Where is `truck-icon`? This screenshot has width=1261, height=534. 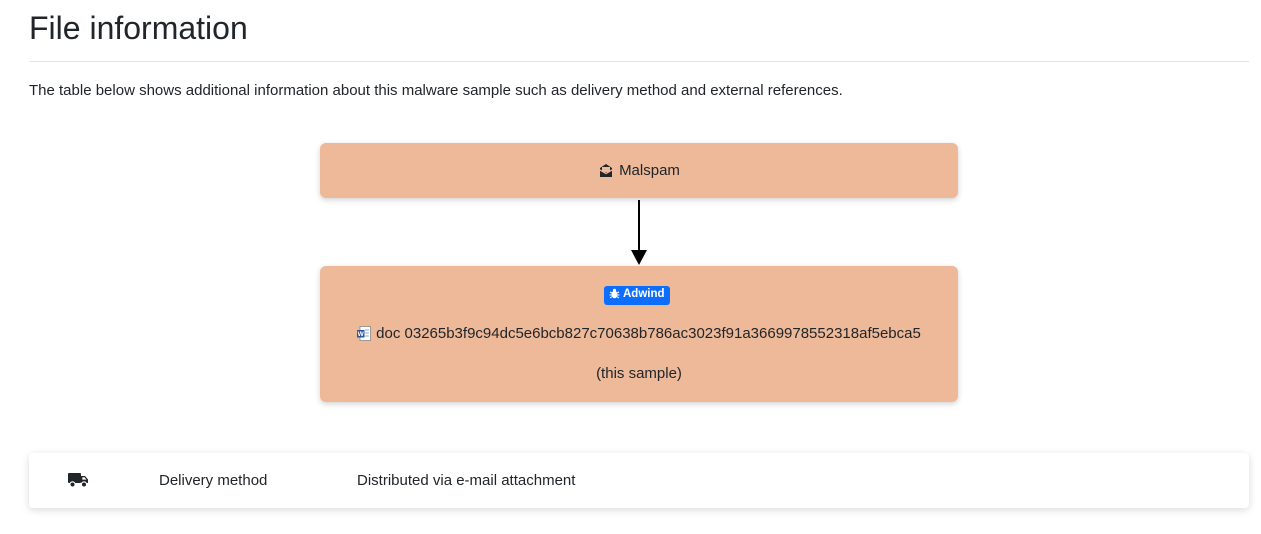 truck-icon is located at coordinates (78, 482).